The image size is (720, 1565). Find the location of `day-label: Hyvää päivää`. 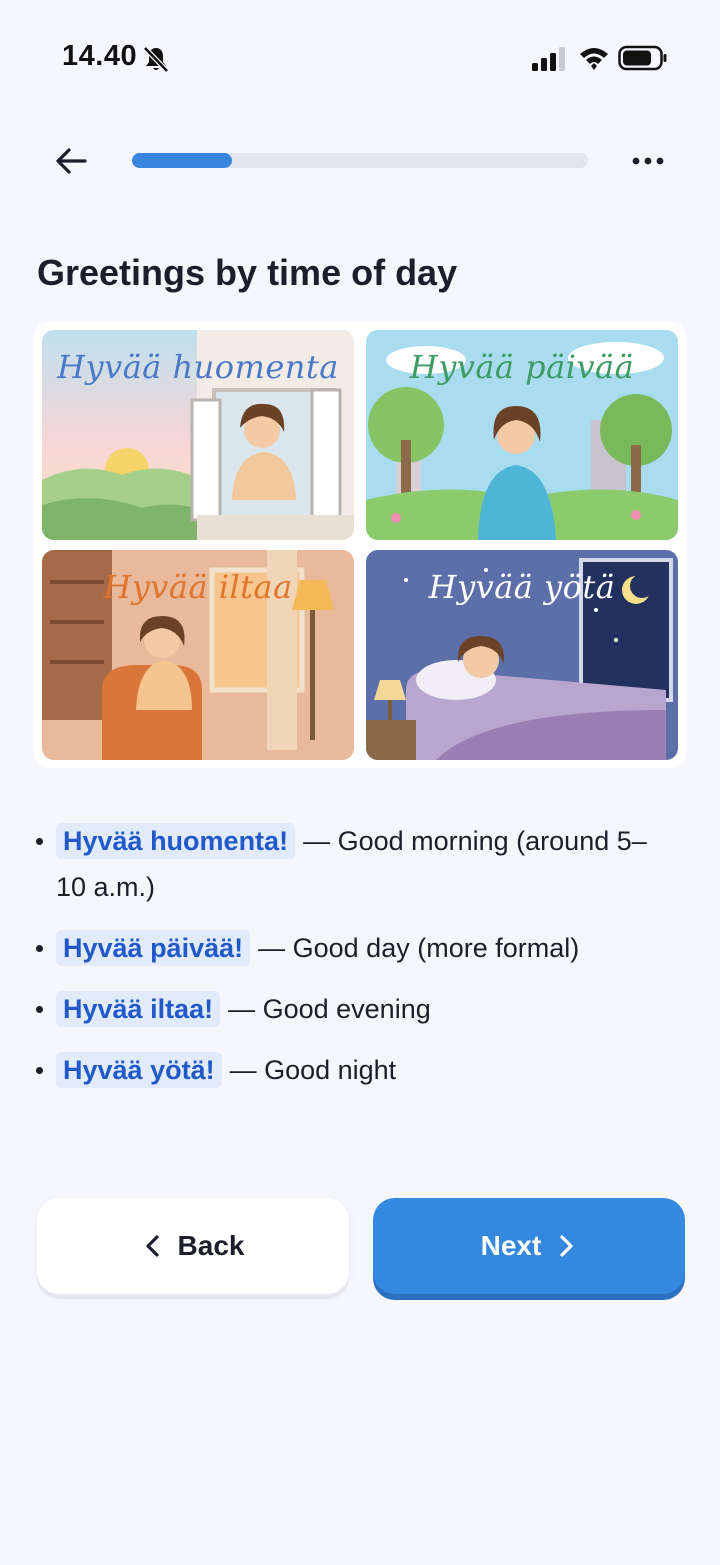

day-label: Hyvää päivää is located at coordinates (522, 367).